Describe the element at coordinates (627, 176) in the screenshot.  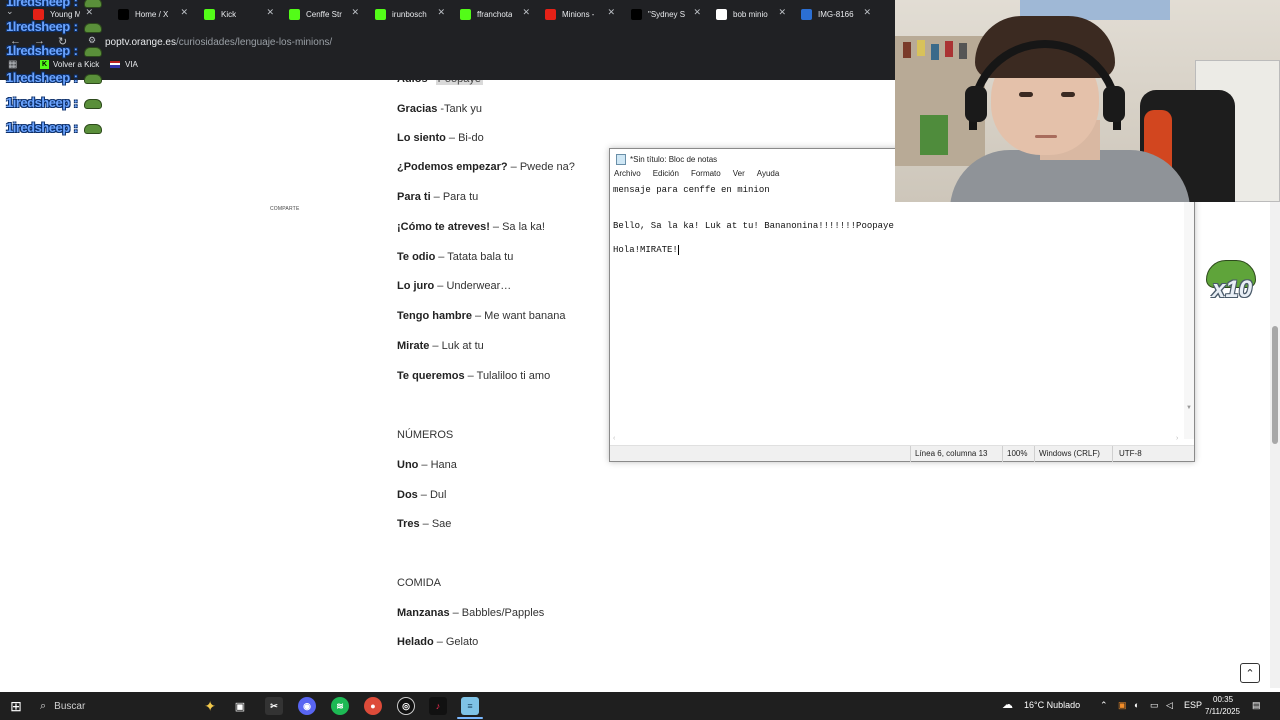
I see `menu-item: Archivo` at that location.